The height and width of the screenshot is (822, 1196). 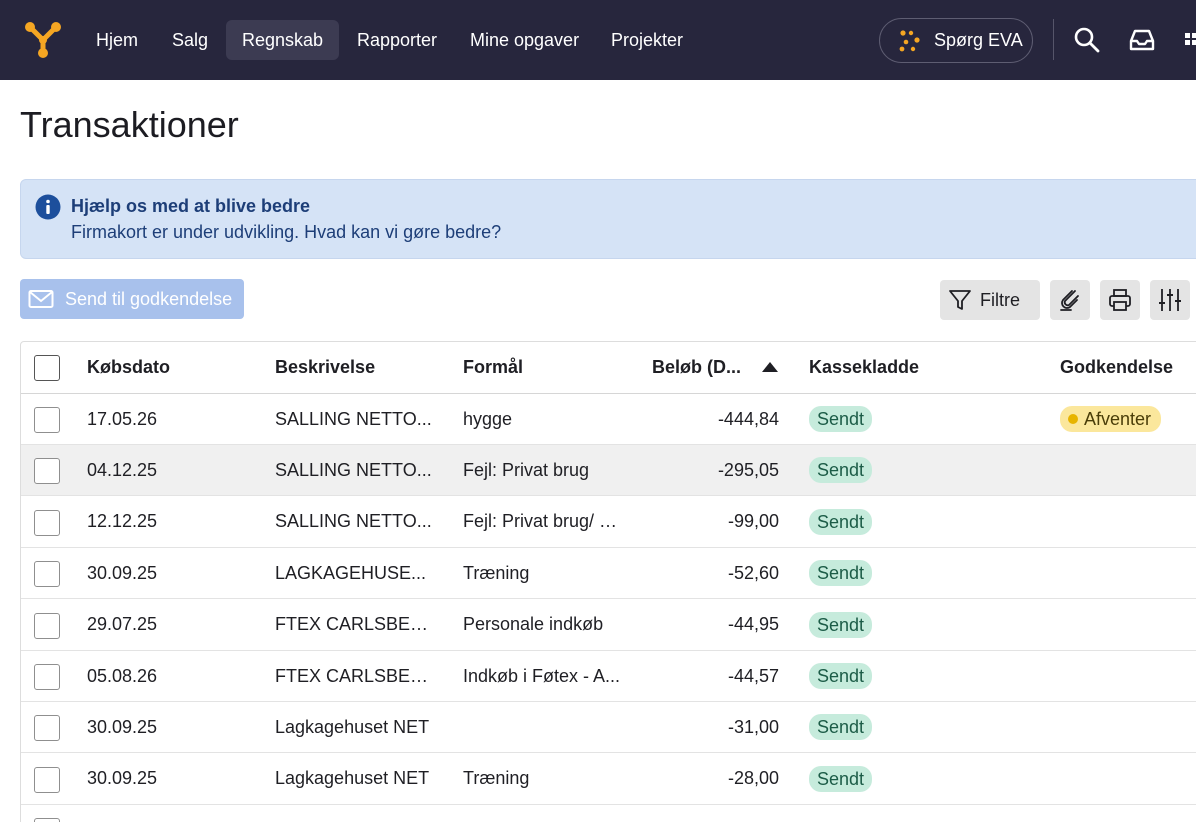 I want to click on filter-button: Filtre, so click(x=990, y=300).